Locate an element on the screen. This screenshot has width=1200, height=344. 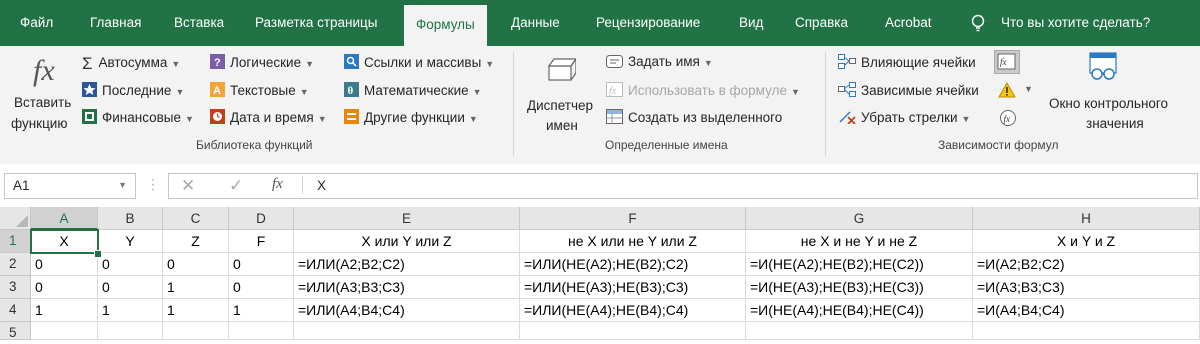
cell-c3: 1 is located at coordinates (196, 287).